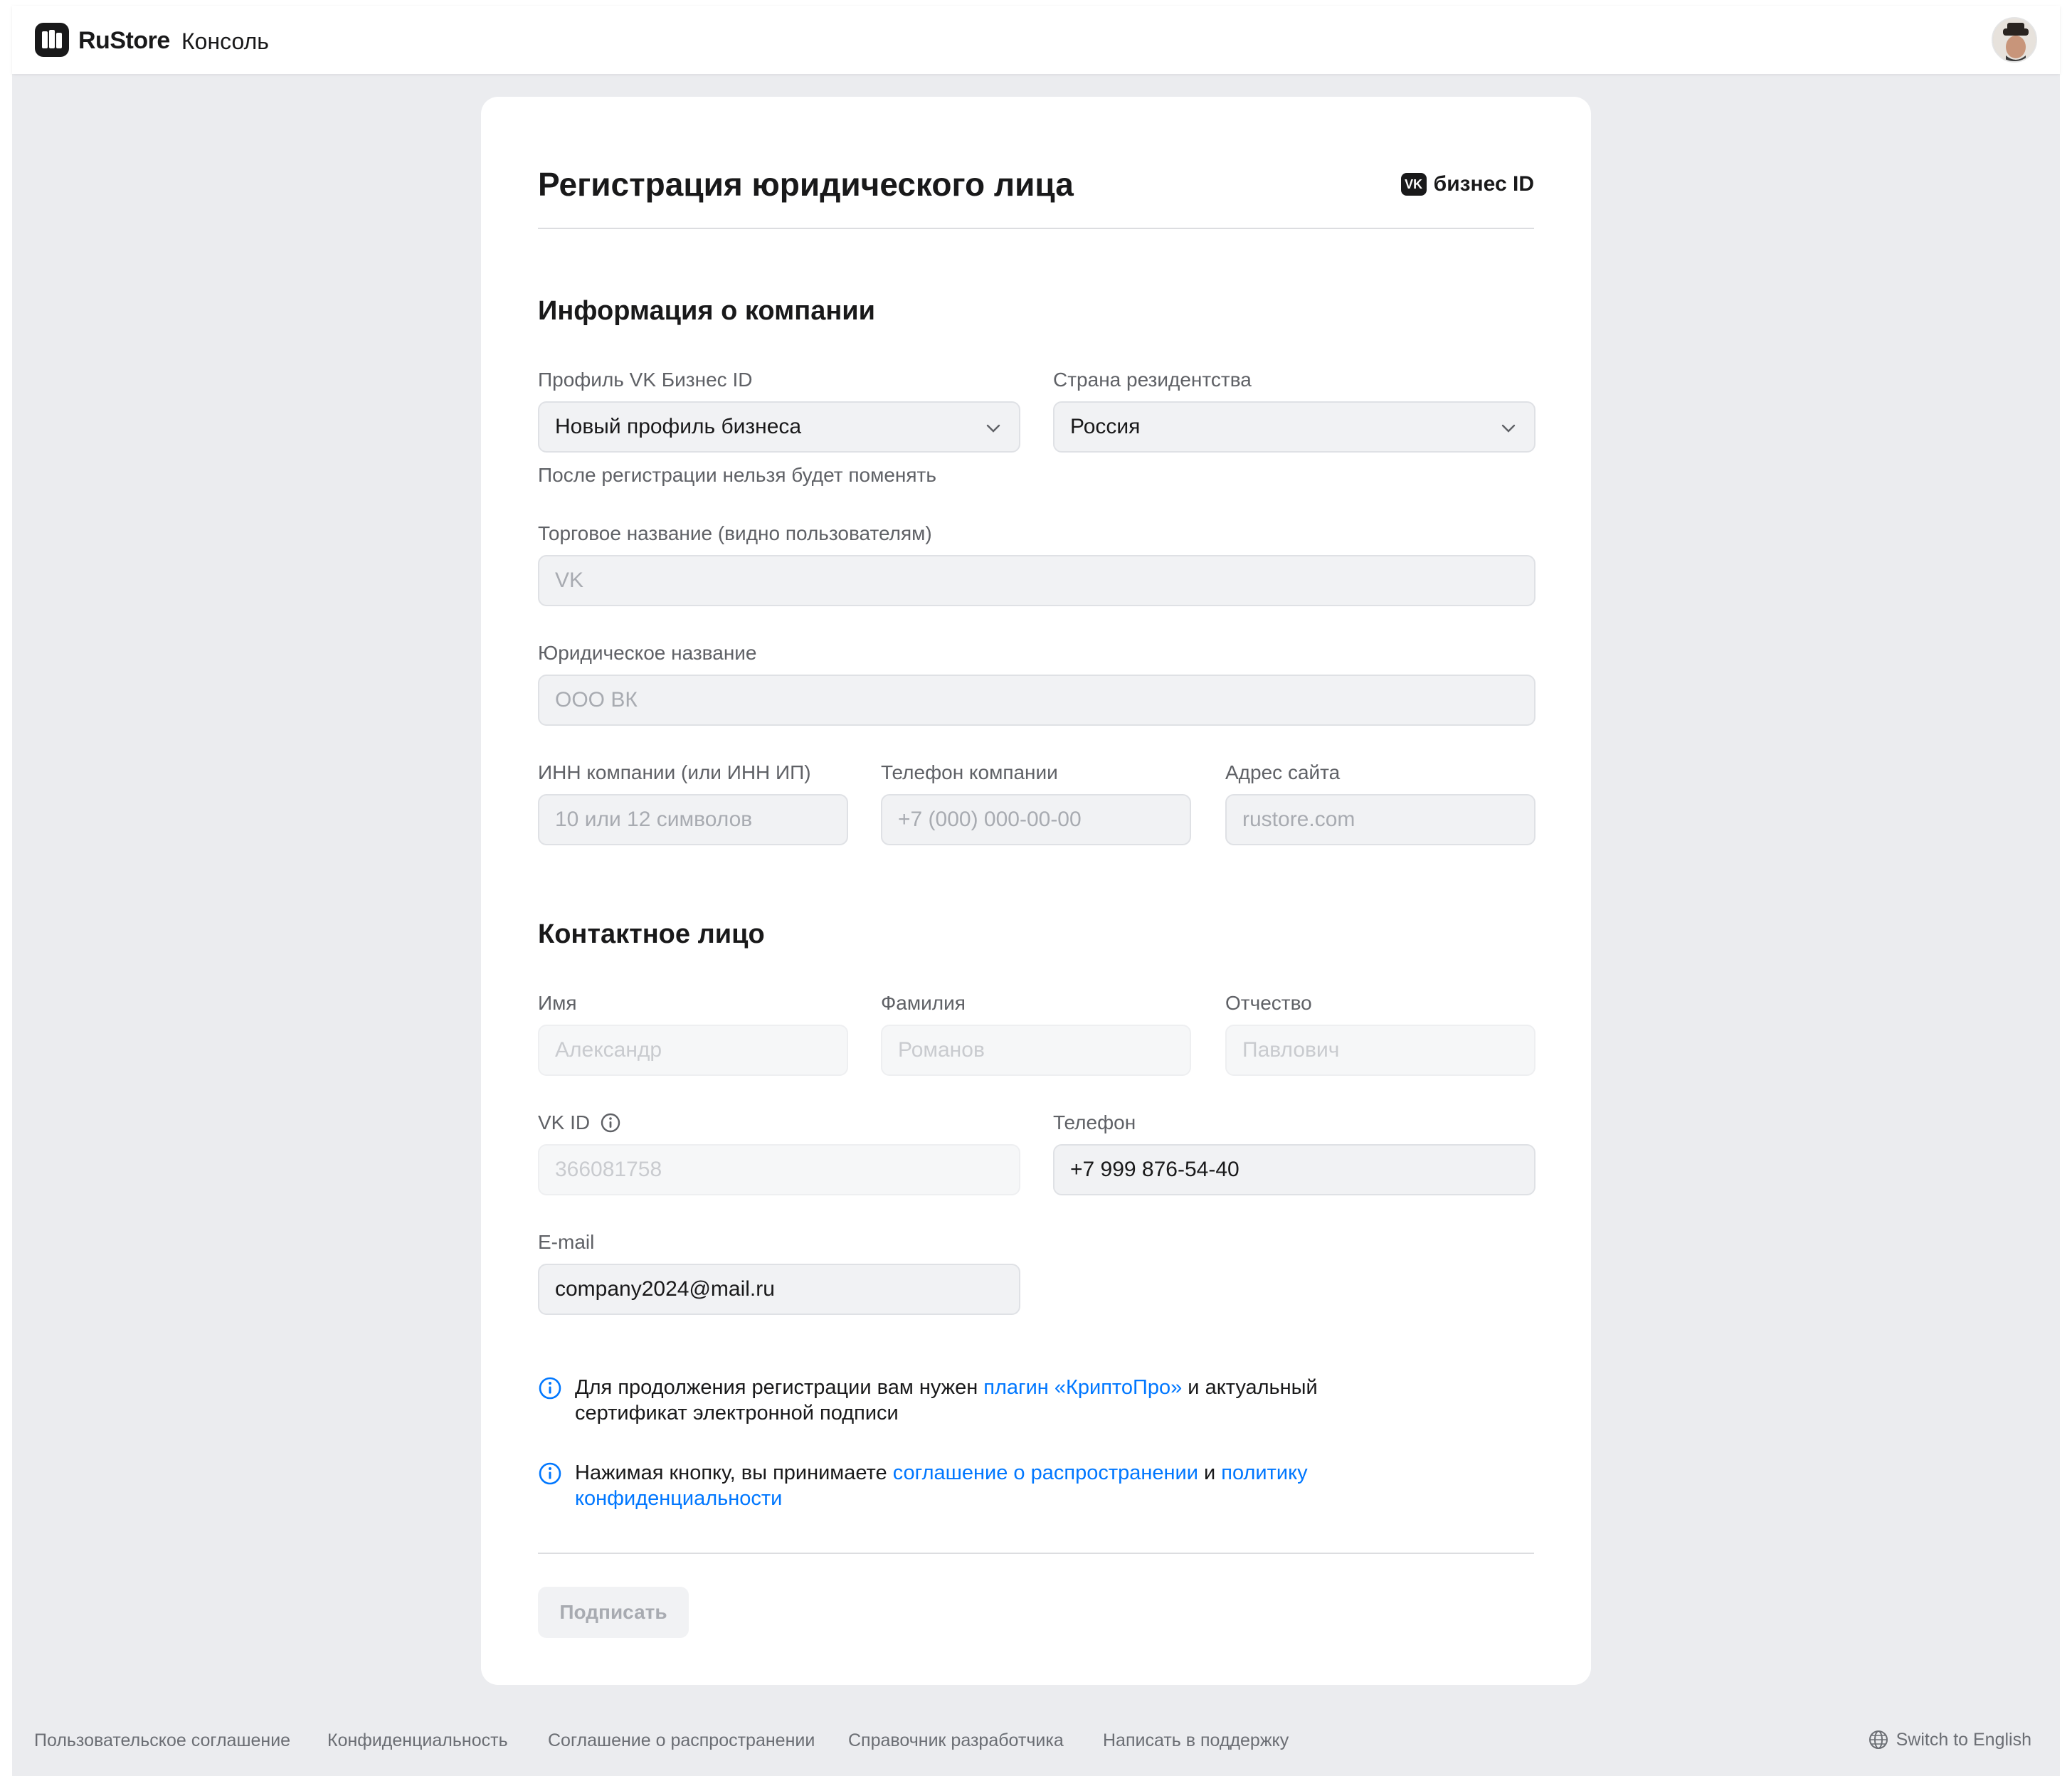 The height and width of the screenshot is (1776, 2072). Describe the element at coordinates (652, 934) in the screenshot. I see `contact-section-title: Контактное лицо` at that location.